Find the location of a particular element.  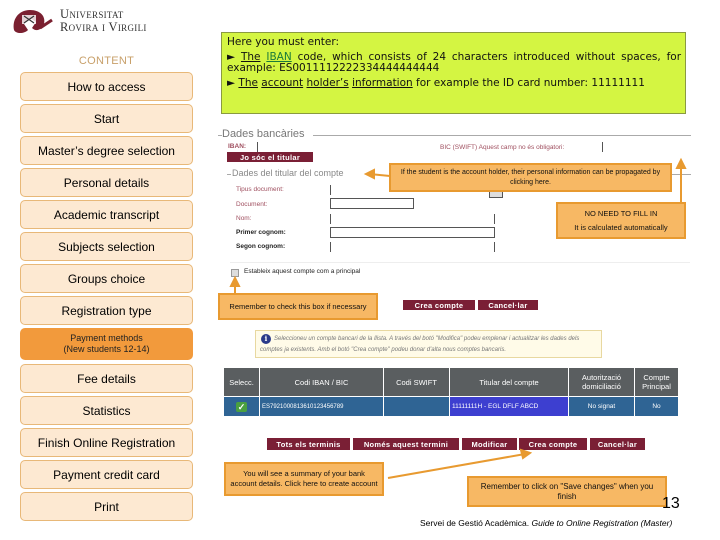

col-swift: Codi SWIFT is located at coordinates (416, 382).